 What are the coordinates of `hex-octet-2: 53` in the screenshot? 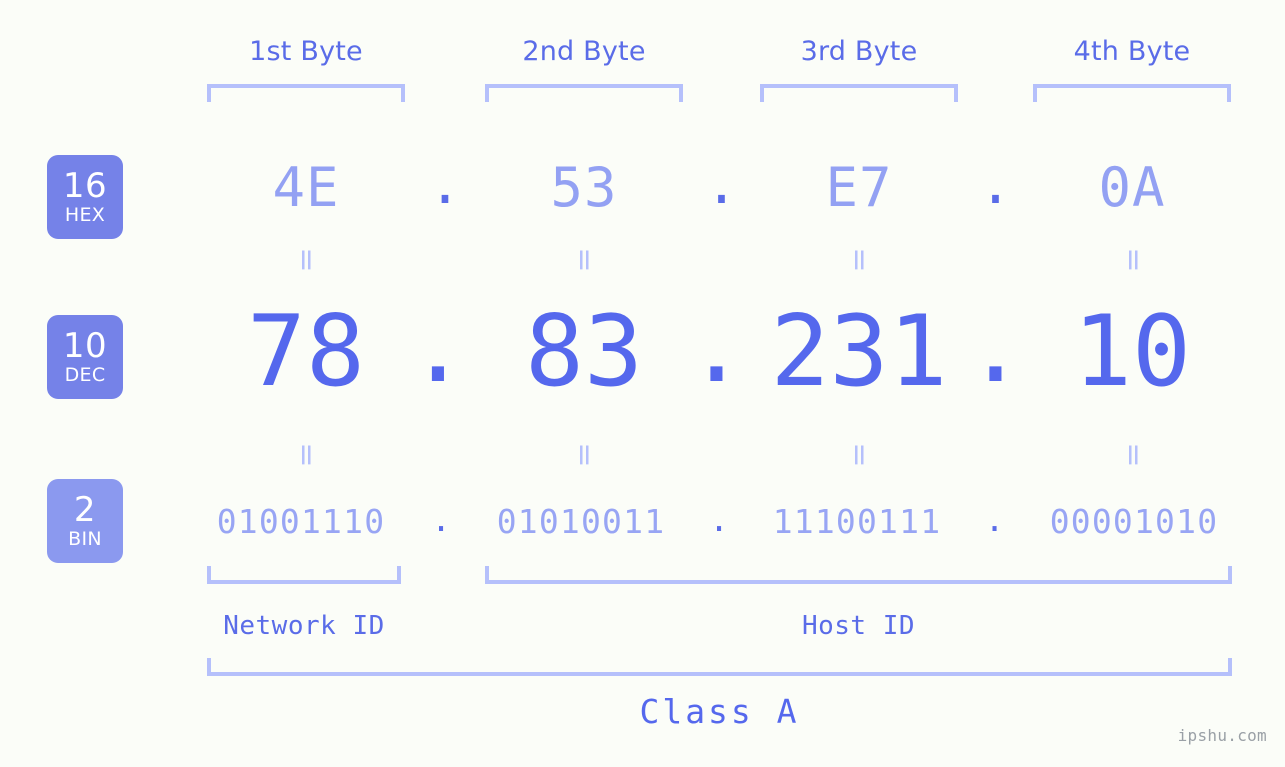 It's located at (584, 187).